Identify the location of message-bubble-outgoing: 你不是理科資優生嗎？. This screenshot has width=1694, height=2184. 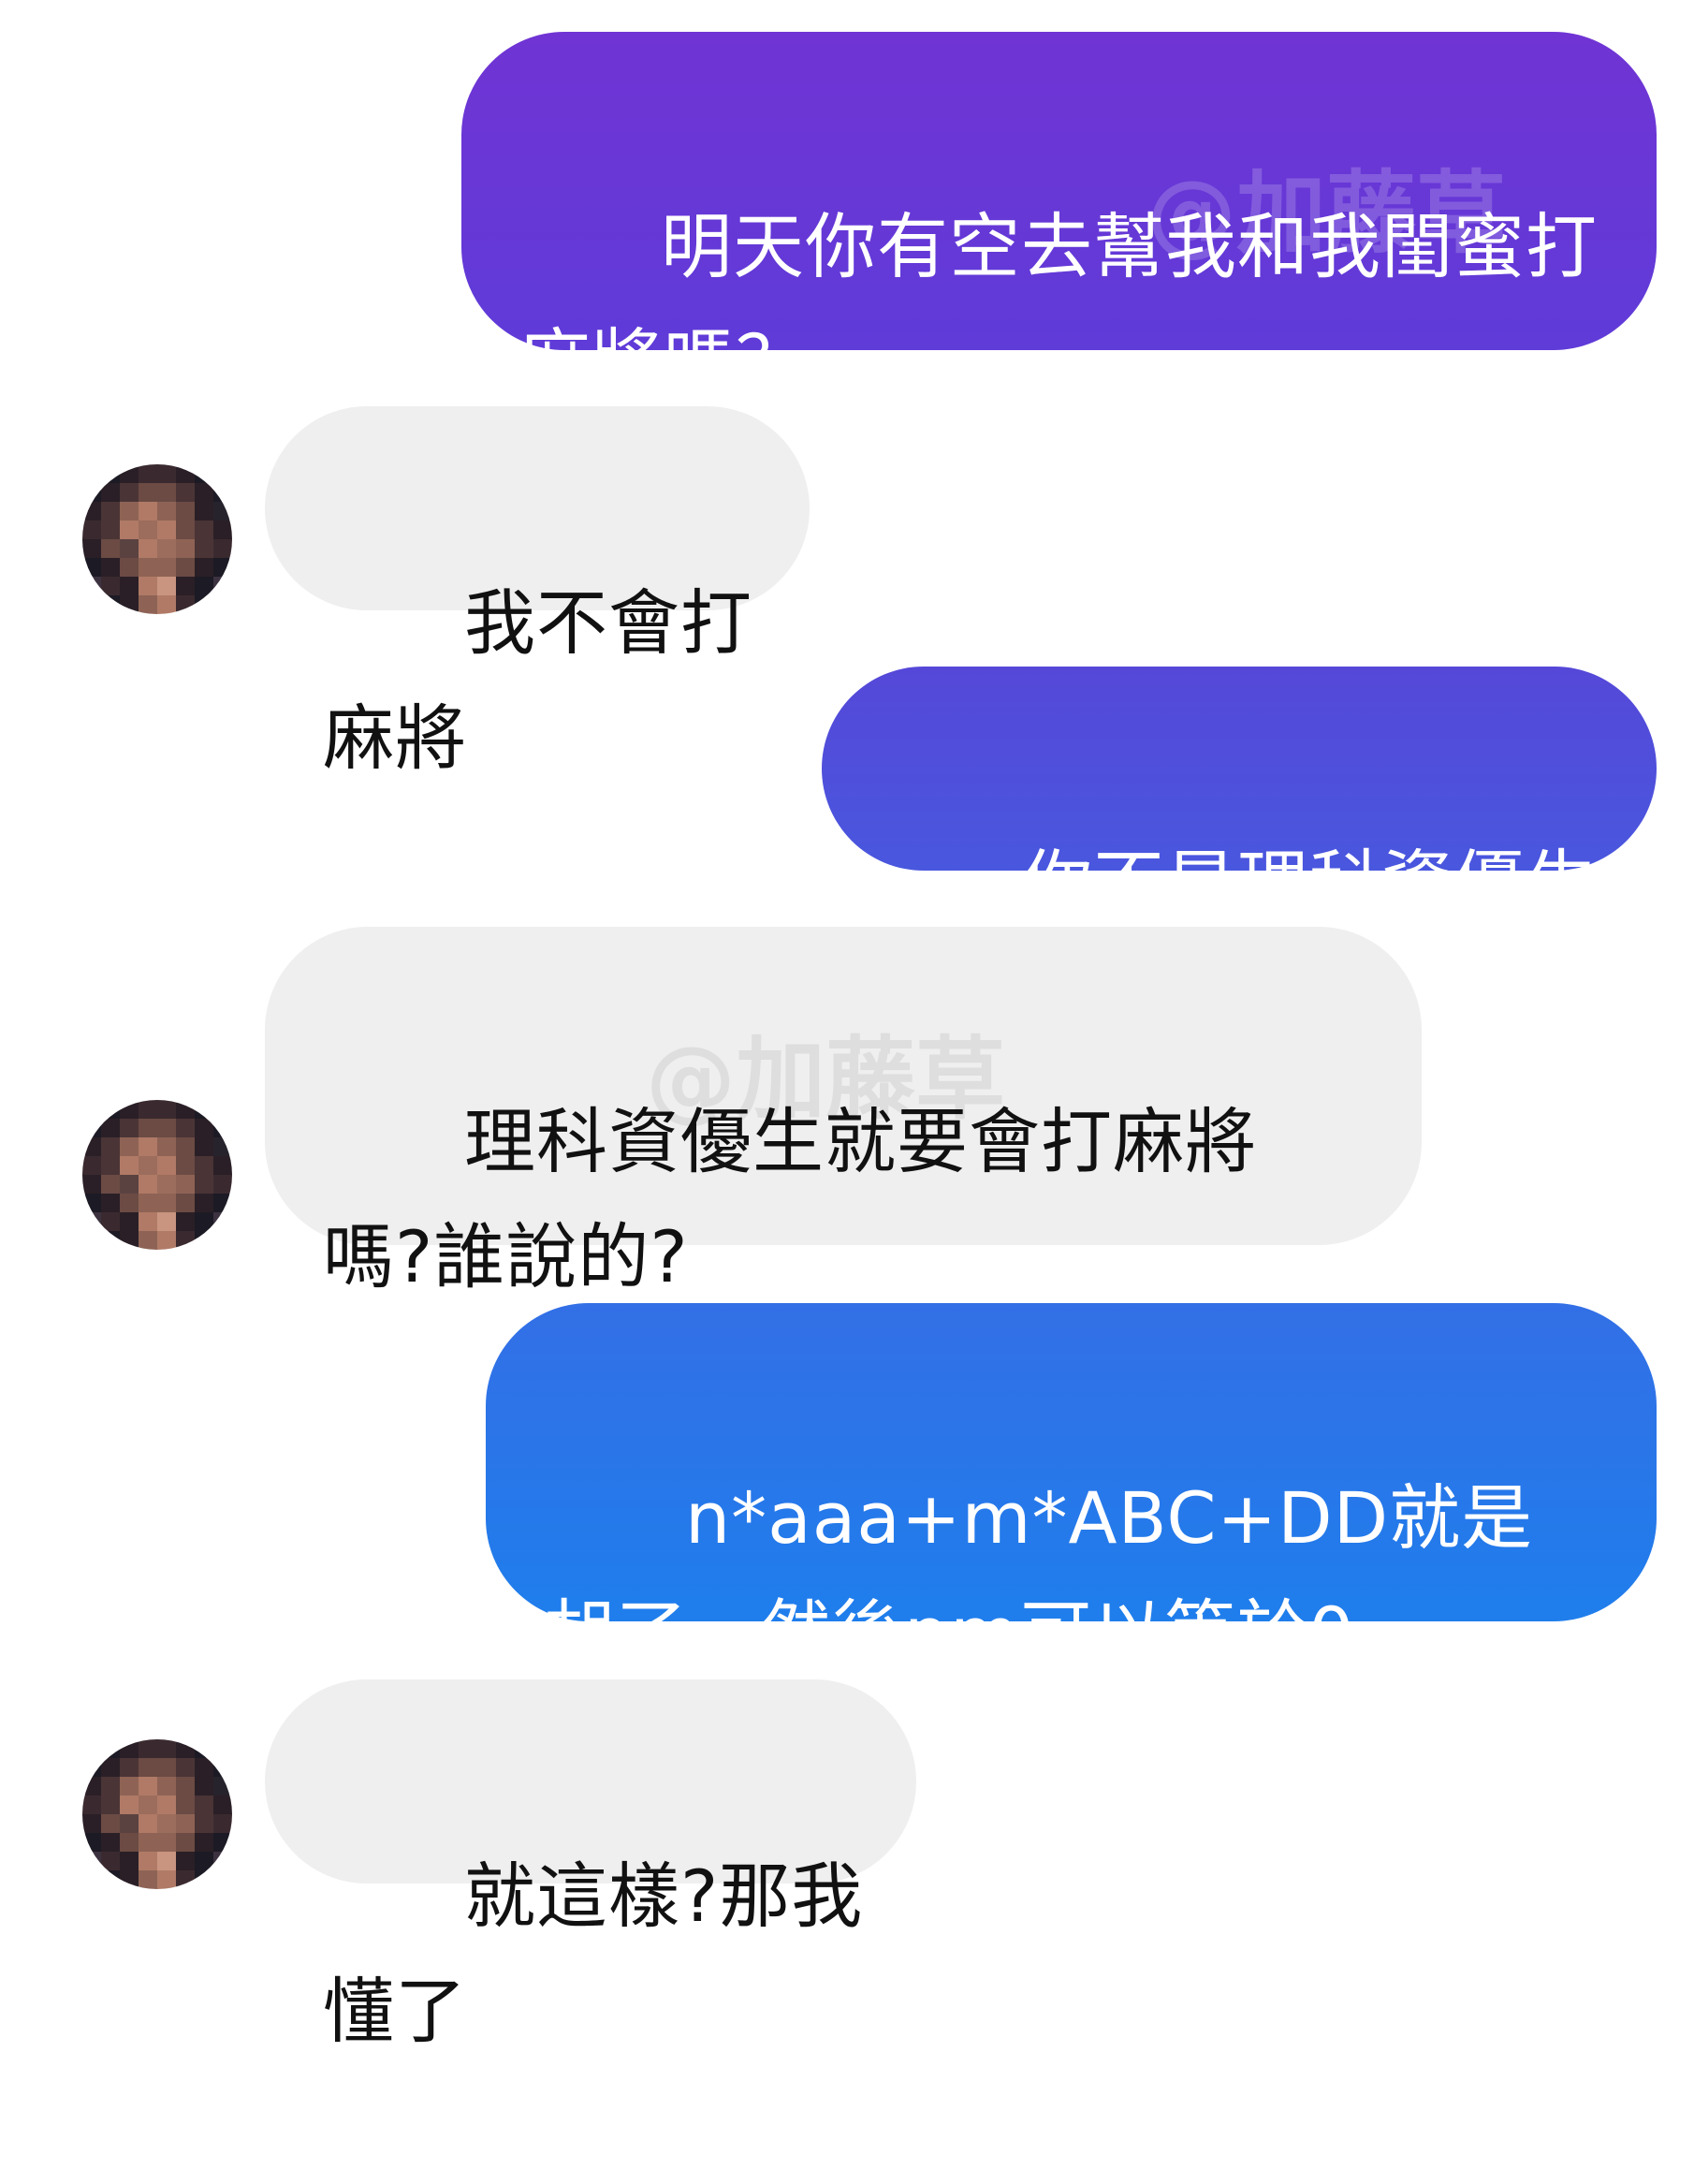
(1239, 853).